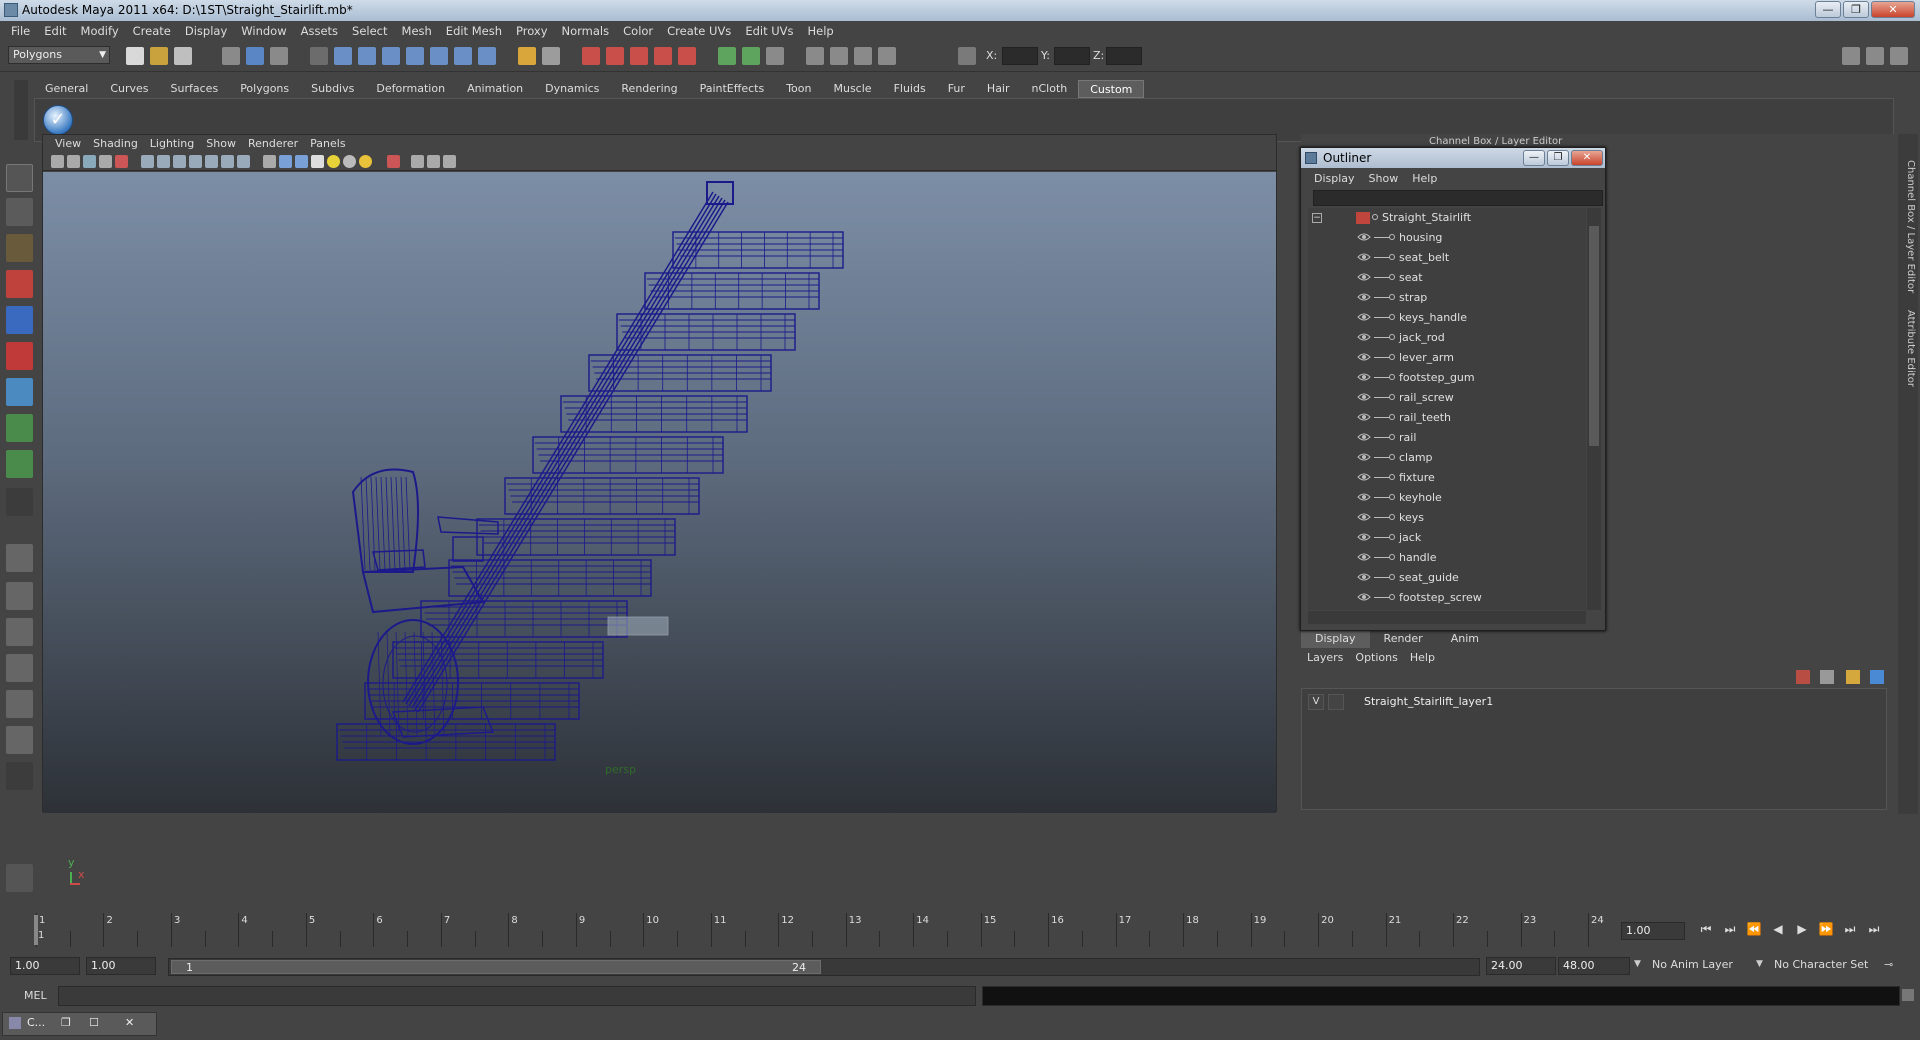  Describe the element at coordinates (367, 56) in the screenshot. I see `snap-curve-icon` at that location.